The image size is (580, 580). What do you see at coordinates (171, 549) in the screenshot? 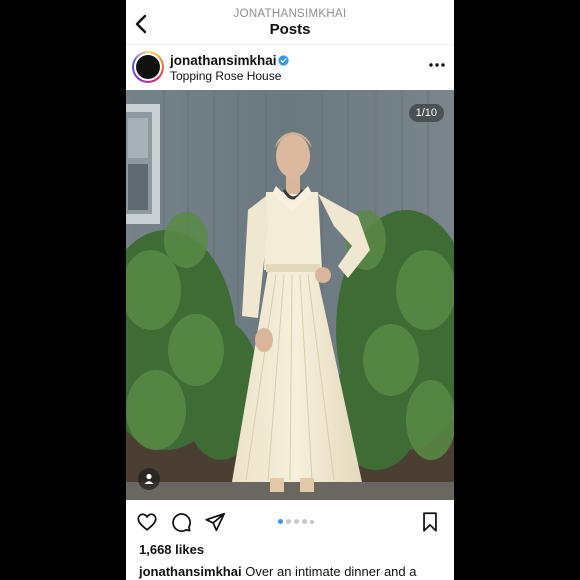
I see `likes-count: 1,668 likes` at bounding box center [171, 549].